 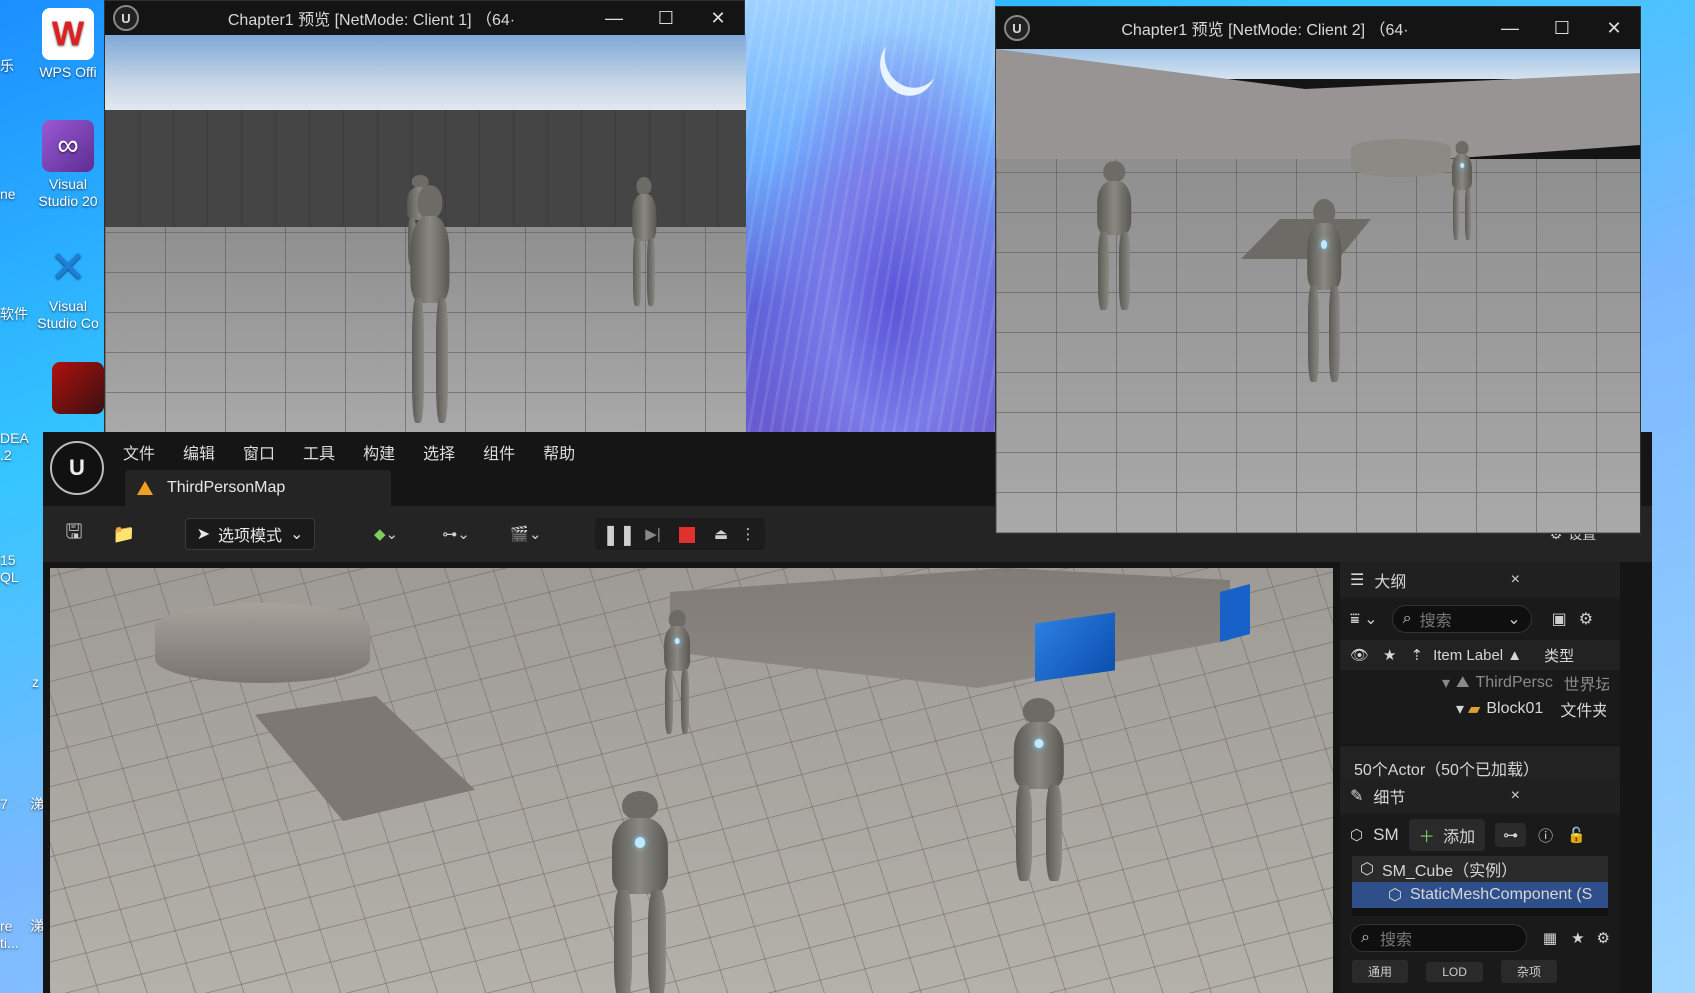 What do you see at coordinates (1576, 835) in the screenshot?
I see `lock-icon: 🔓` at bounding box center [1576, 835].